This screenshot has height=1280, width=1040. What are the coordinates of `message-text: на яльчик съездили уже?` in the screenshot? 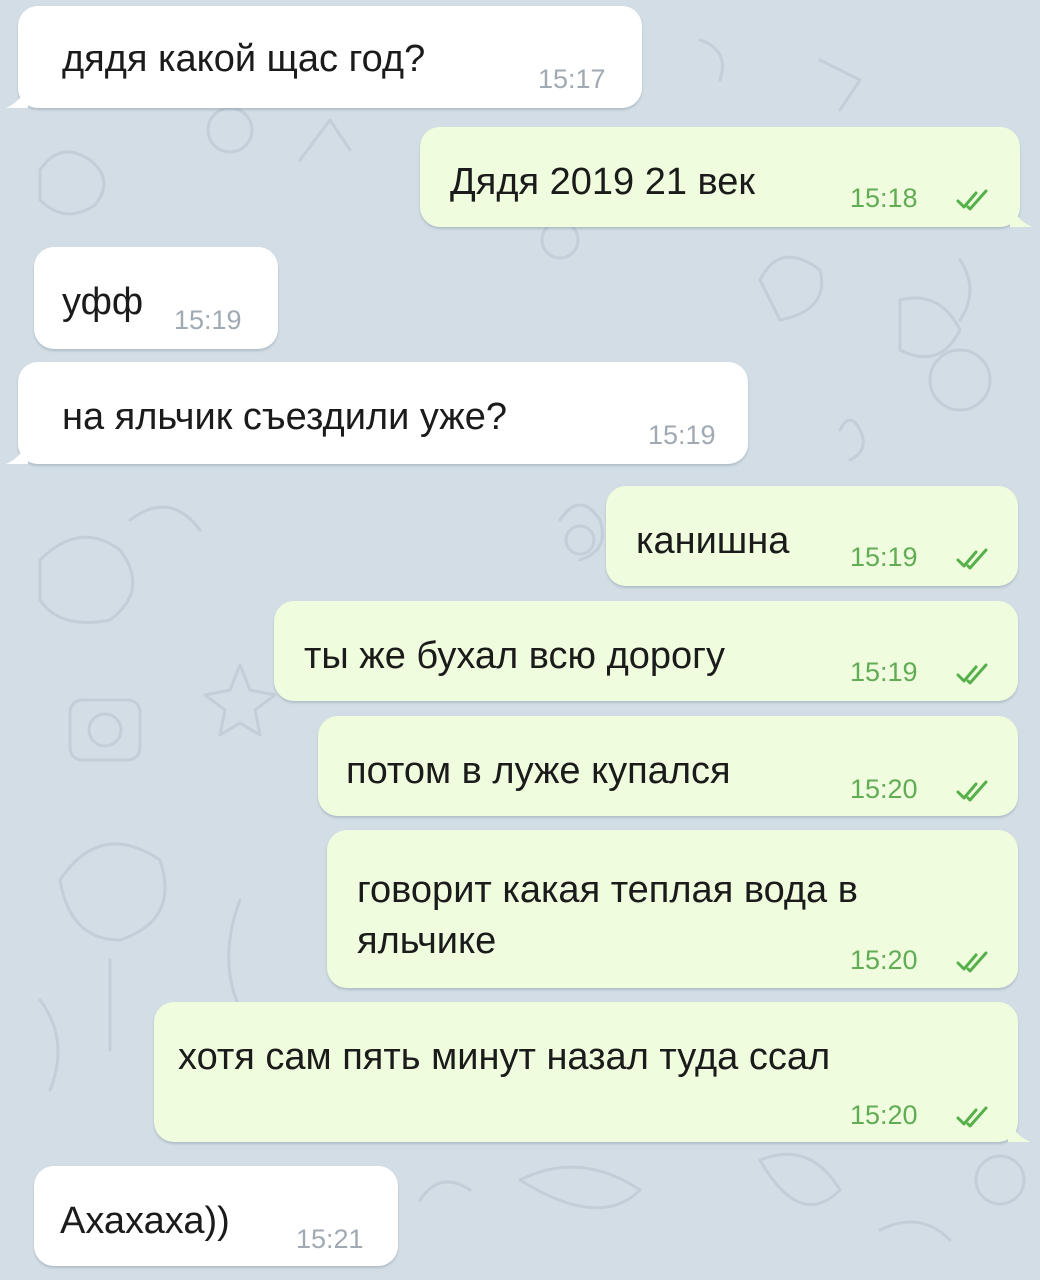 It's located at (284, 417).